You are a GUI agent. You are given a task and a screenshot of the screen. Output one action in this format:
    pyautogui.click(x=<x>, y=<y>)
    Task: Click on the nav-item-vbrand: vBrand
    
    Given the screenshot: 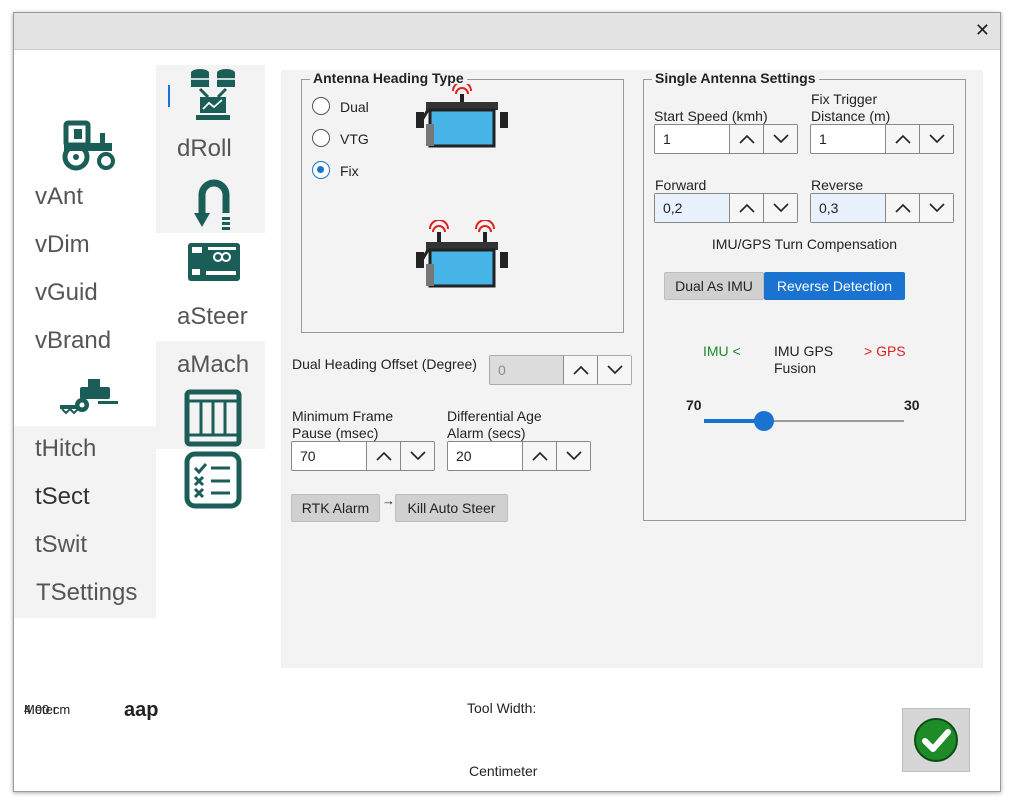 What is the action you would take?
    pyautogui.click(x=73, y=341)
    